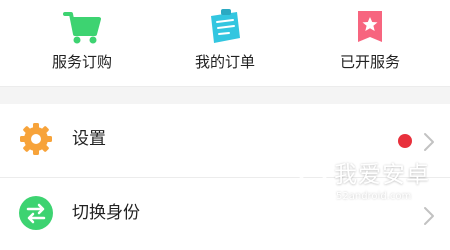 The image size is (450, 250). I want to click on active-services-label: 已开服务, so click(369, 62).